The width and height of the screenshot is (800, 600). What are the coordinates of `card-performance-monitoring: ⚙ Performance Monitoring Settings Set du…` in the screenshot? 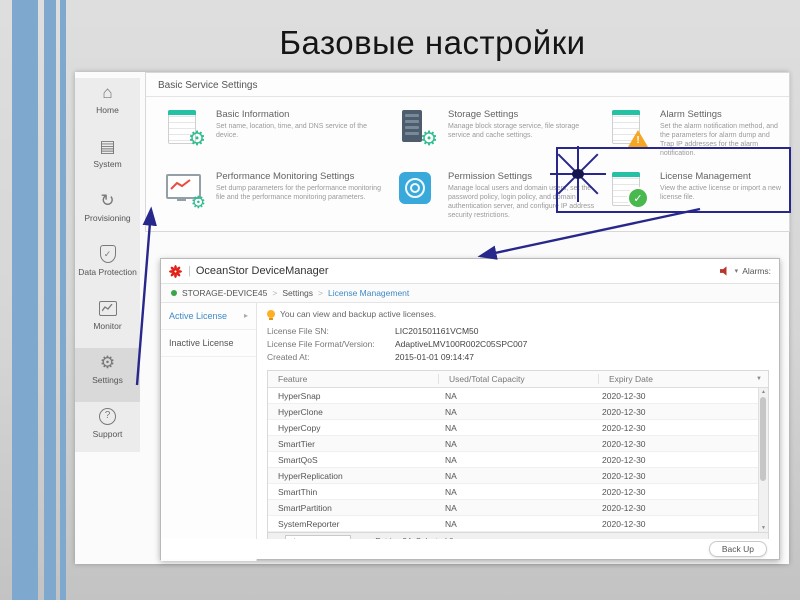 It's located at (278, 196).